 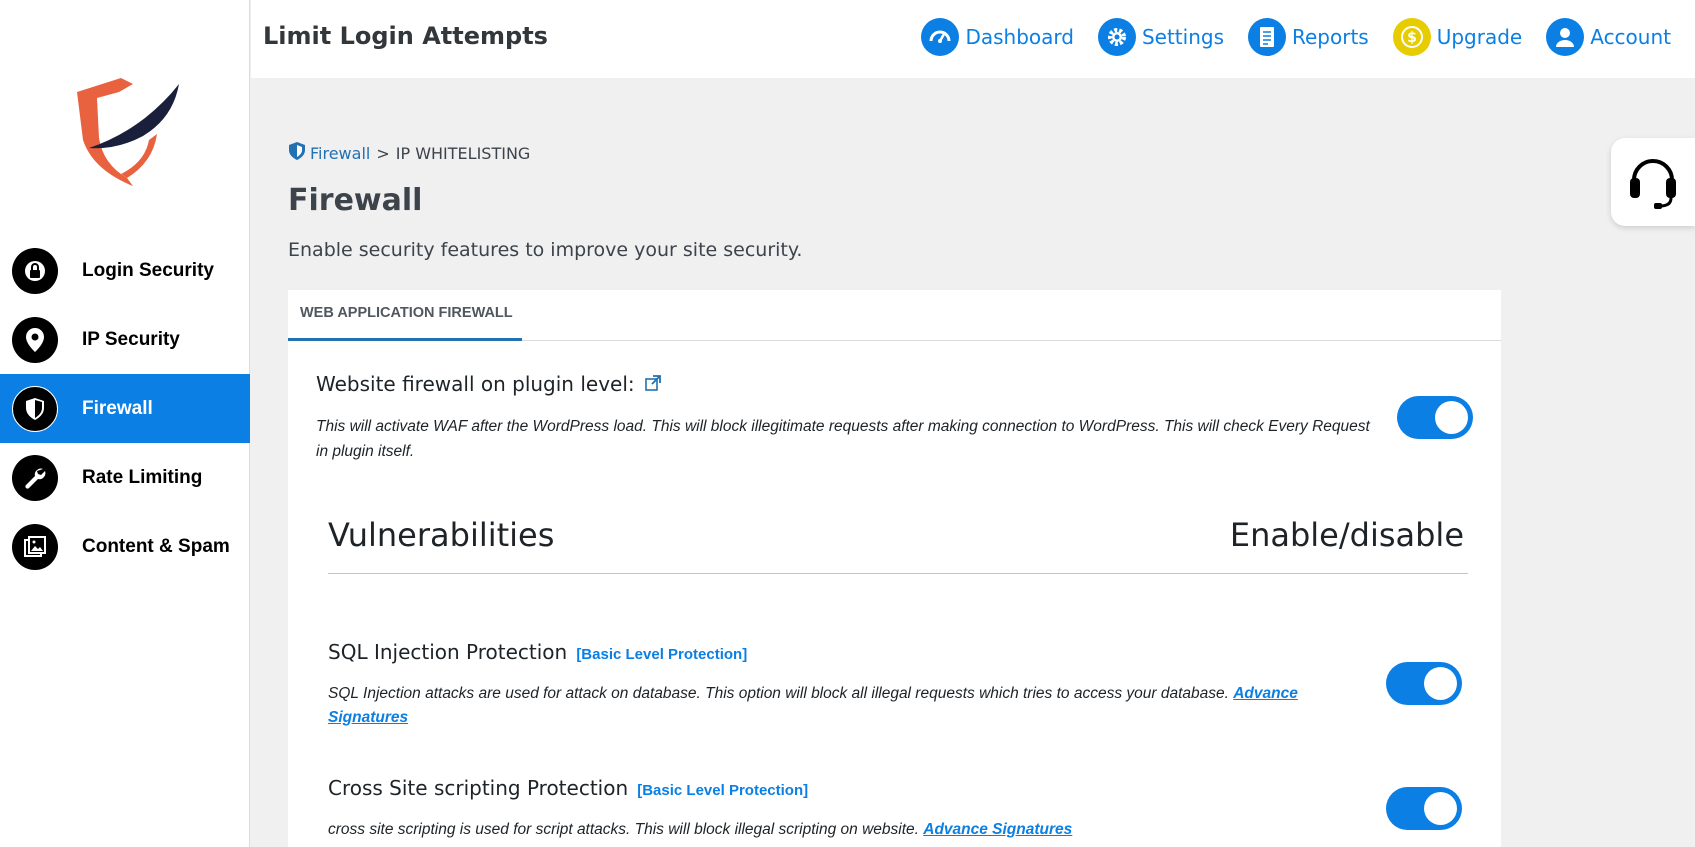 I want to click on sidebar-item-login-security: Login Security, so click(x=125, y=270).